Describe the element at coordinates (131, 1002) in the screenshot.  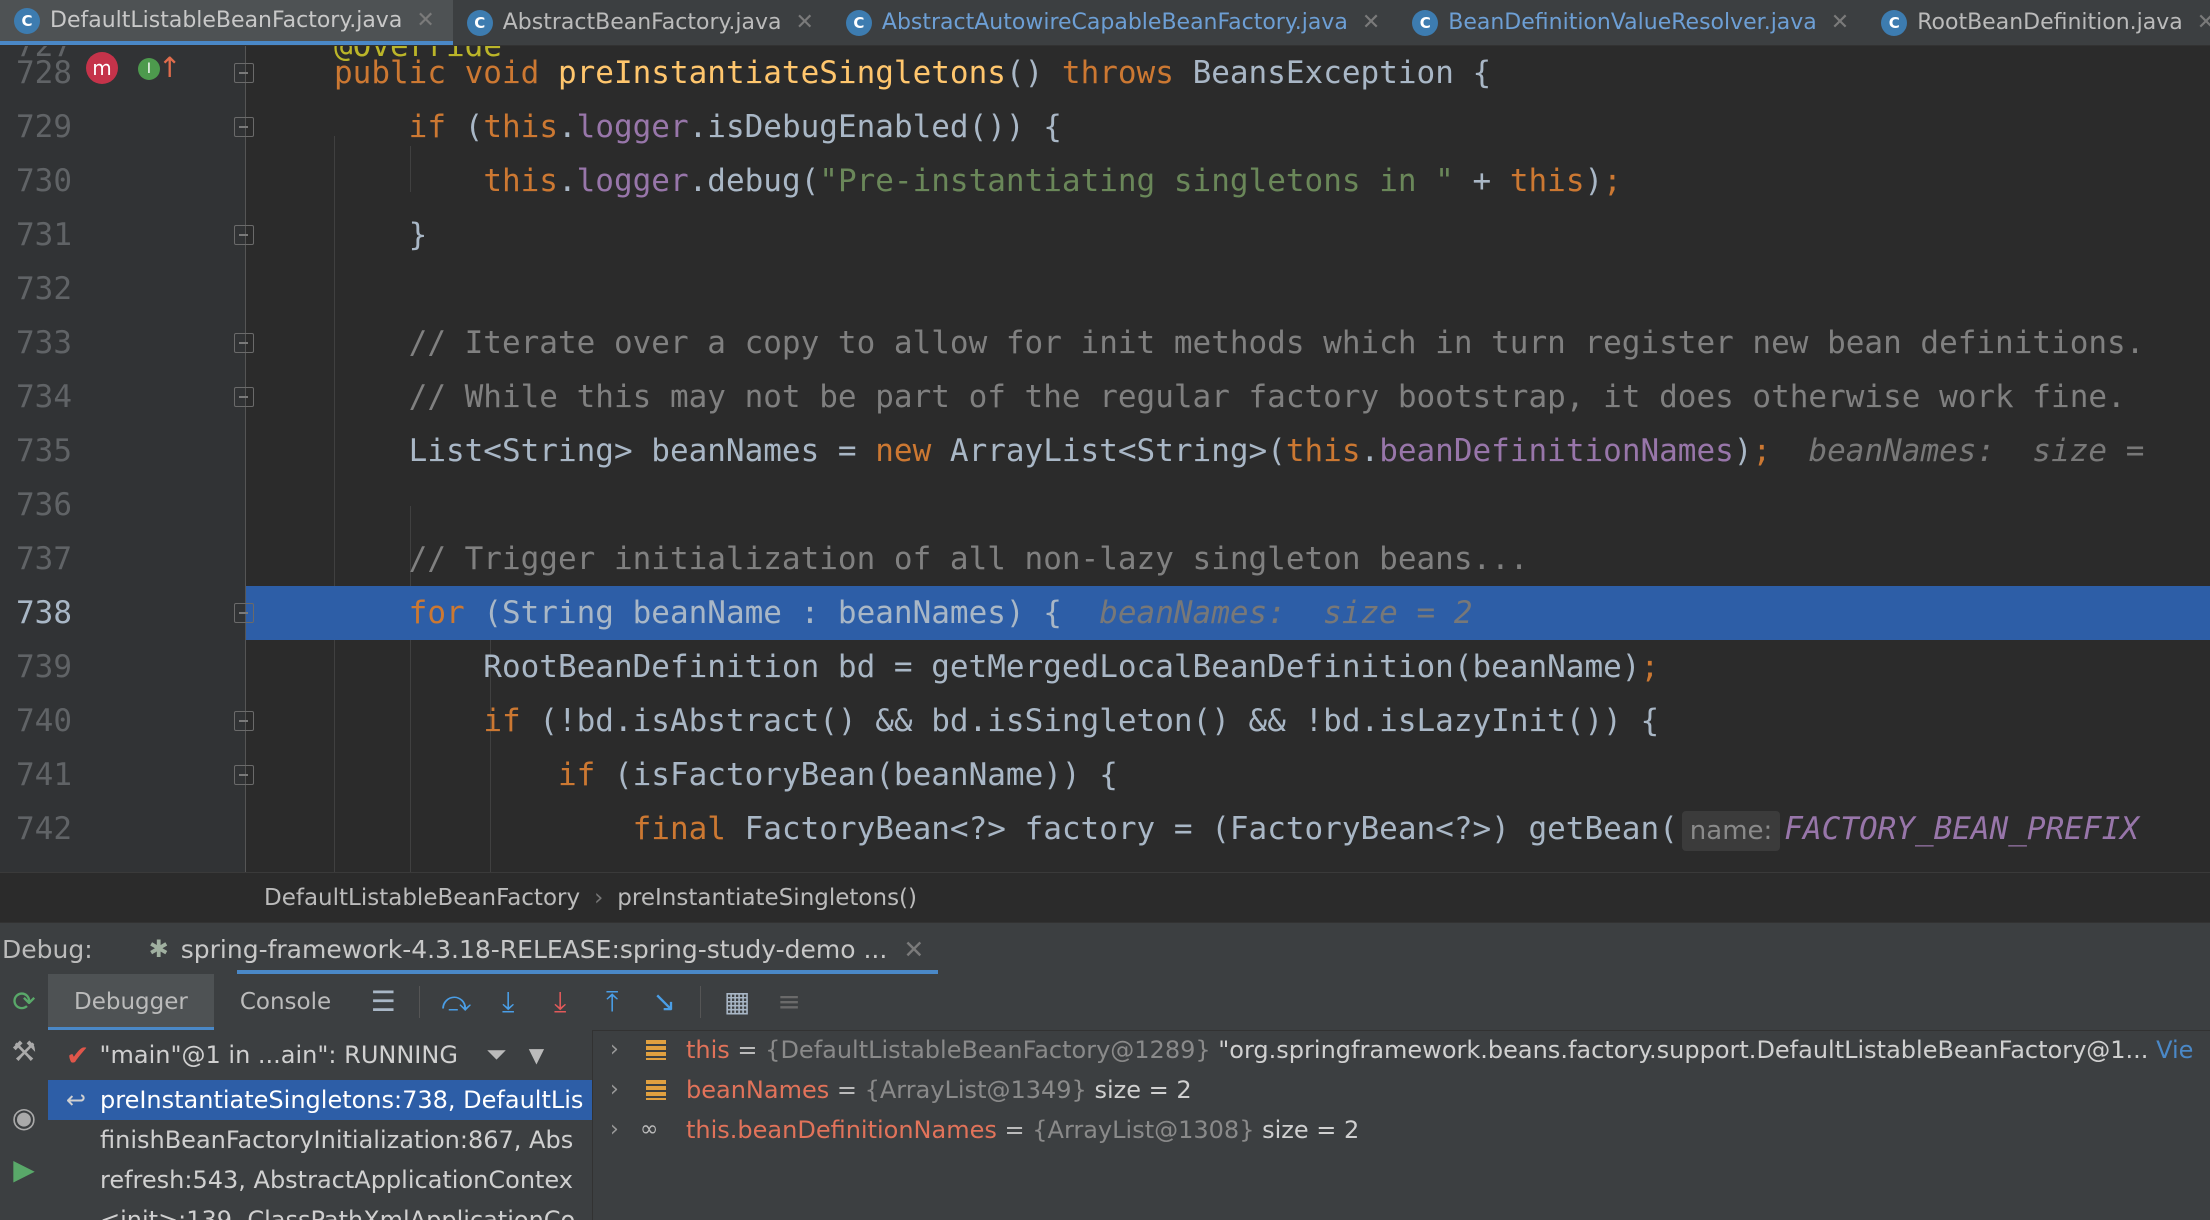
I see `tab-debugger: Debugger` at that location.